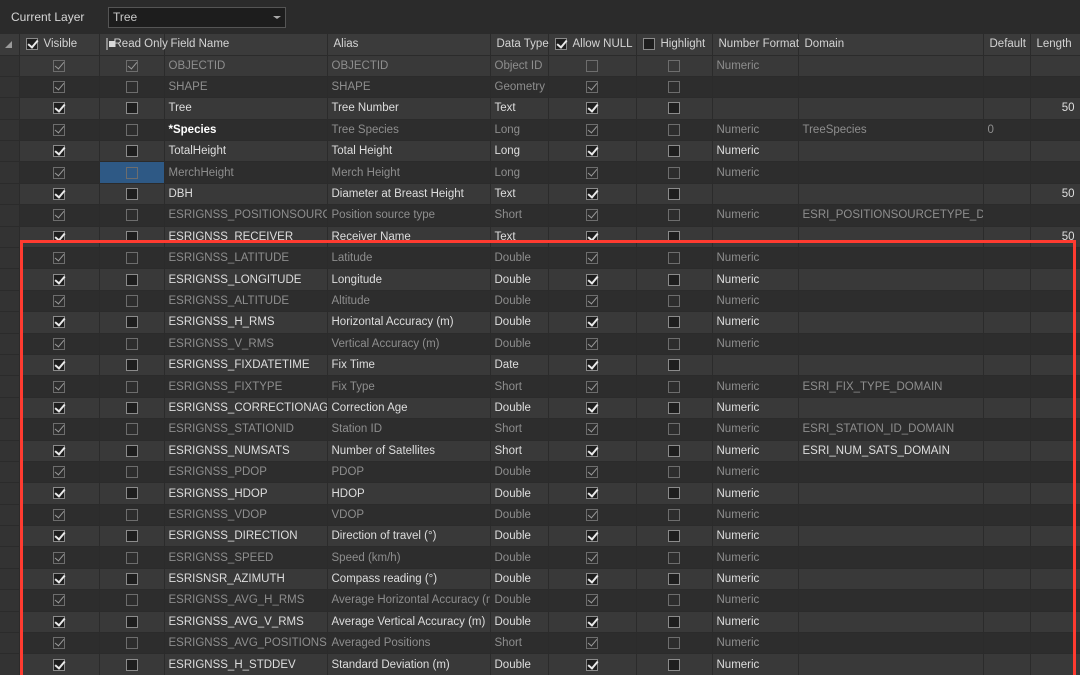 The height and width of the screenshot is (675, 1080). I want to click on cell-datatype: Text, so click(519, 237).